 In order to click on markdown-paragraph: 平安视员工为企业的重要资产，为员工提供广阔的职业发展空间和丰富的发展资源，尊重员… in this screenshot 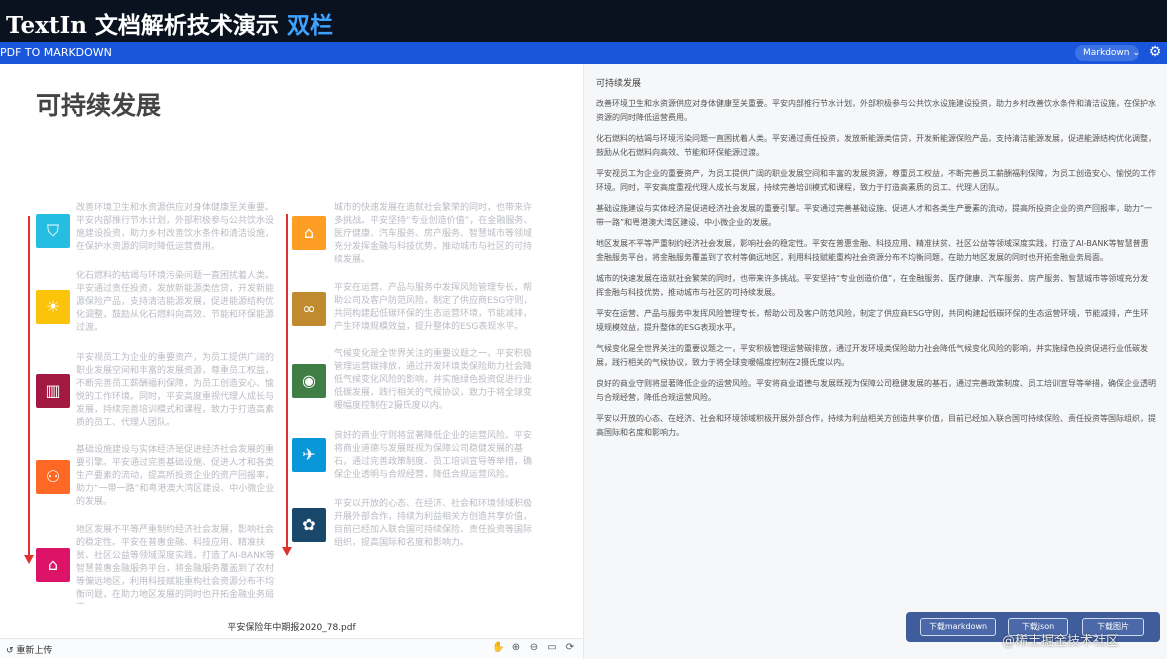, I will do `click(876, 180)`.